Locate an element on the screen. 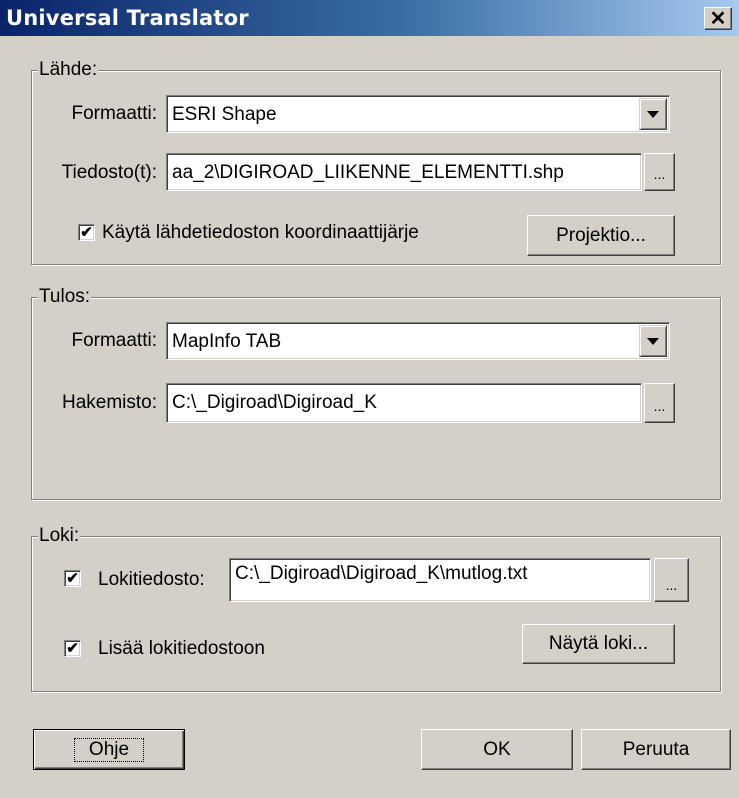 Image resolution: width=739 pixels, height=798 pixels. log-legend: Loki: is located at coordinates (59, 536).